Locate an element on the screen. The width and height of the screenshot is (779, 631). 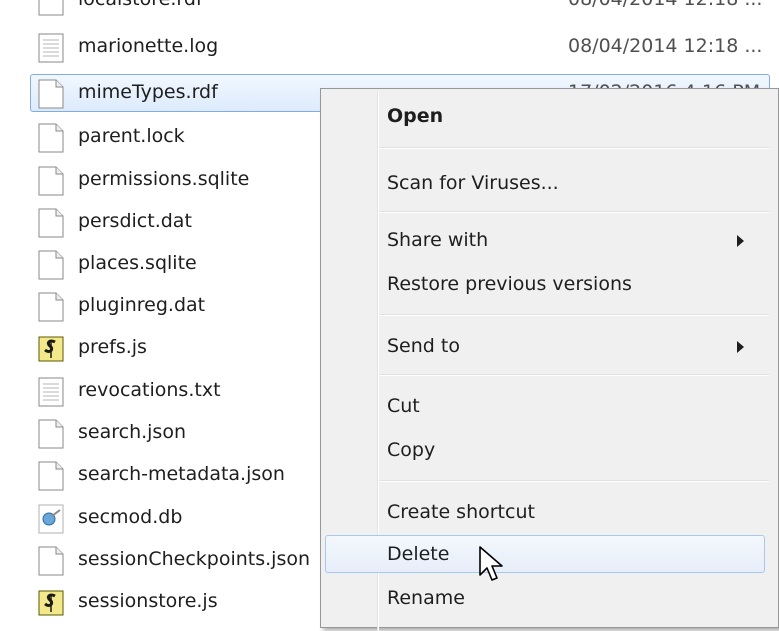
menu-item-create-shortcut: Create shortcut is located at coordinates (550, 513).